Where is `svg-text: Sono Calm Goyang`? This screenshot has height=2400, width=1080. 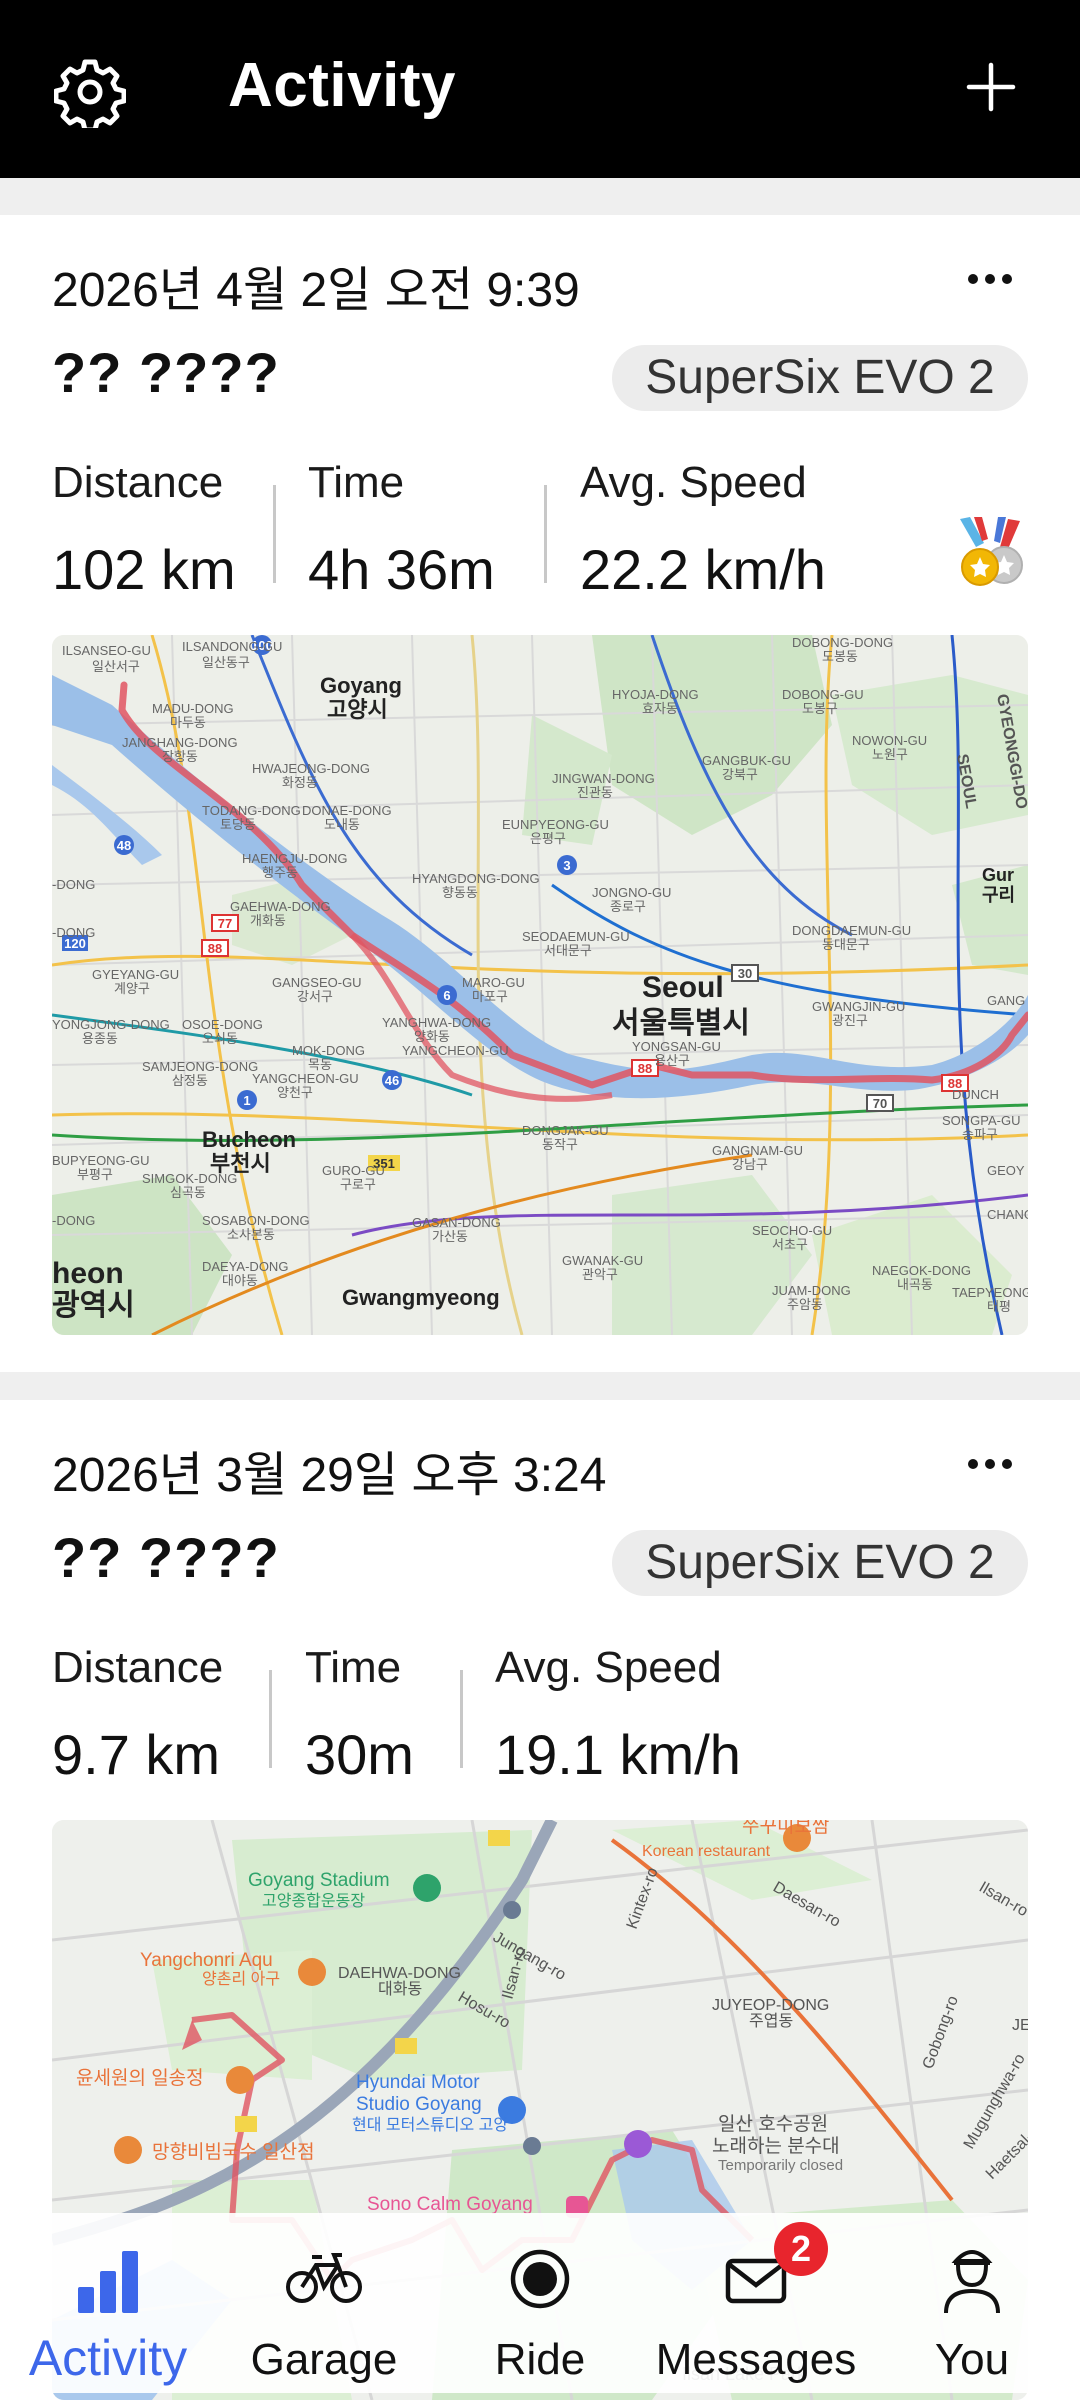 svg-text: Sono Calm Goyang is located at coordinates (450, 2204).